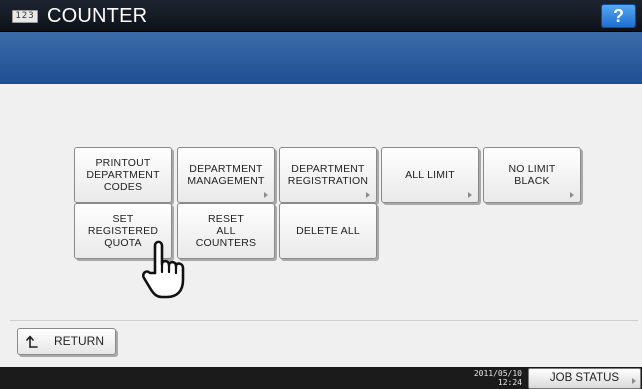 The height and width of the screenshot is (389, 642). I want to click on department-management-label: DEPARTMENT MANAGEMENT, so click(226, 175).